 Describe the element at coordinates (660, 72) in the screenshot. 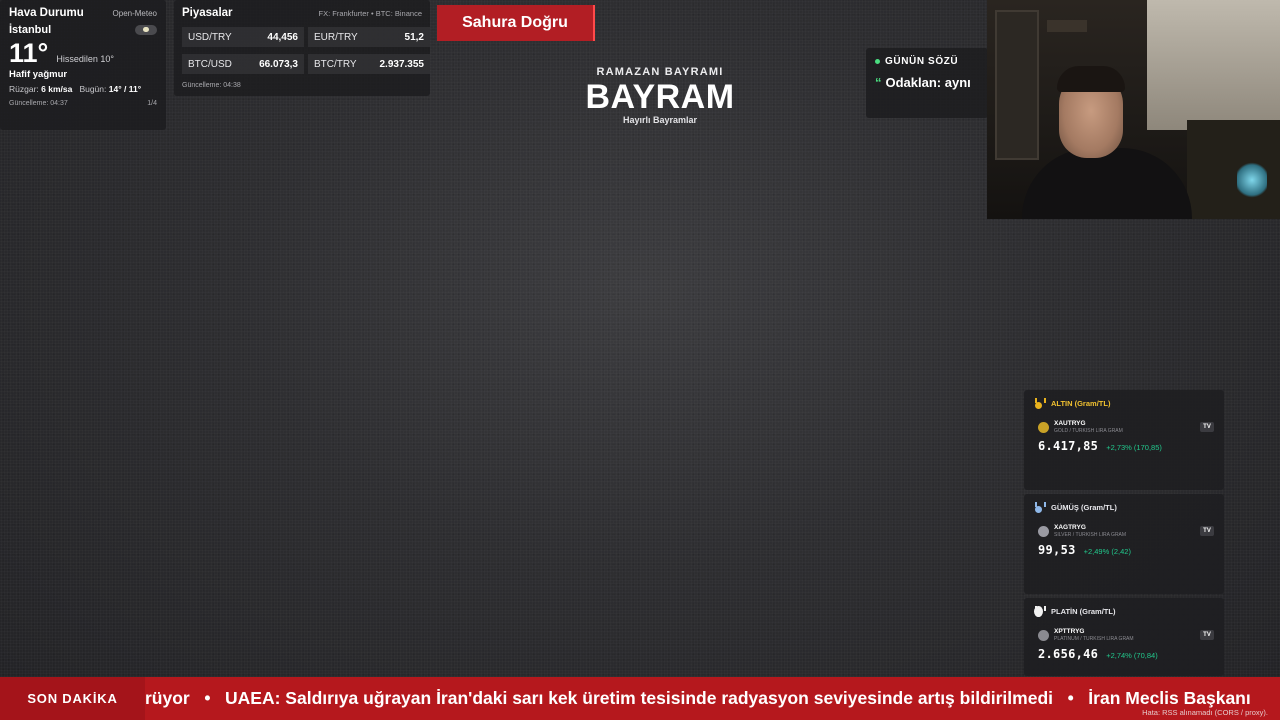

I see `bayram-overline: RAMAZAN BAYRAMI` at that location.